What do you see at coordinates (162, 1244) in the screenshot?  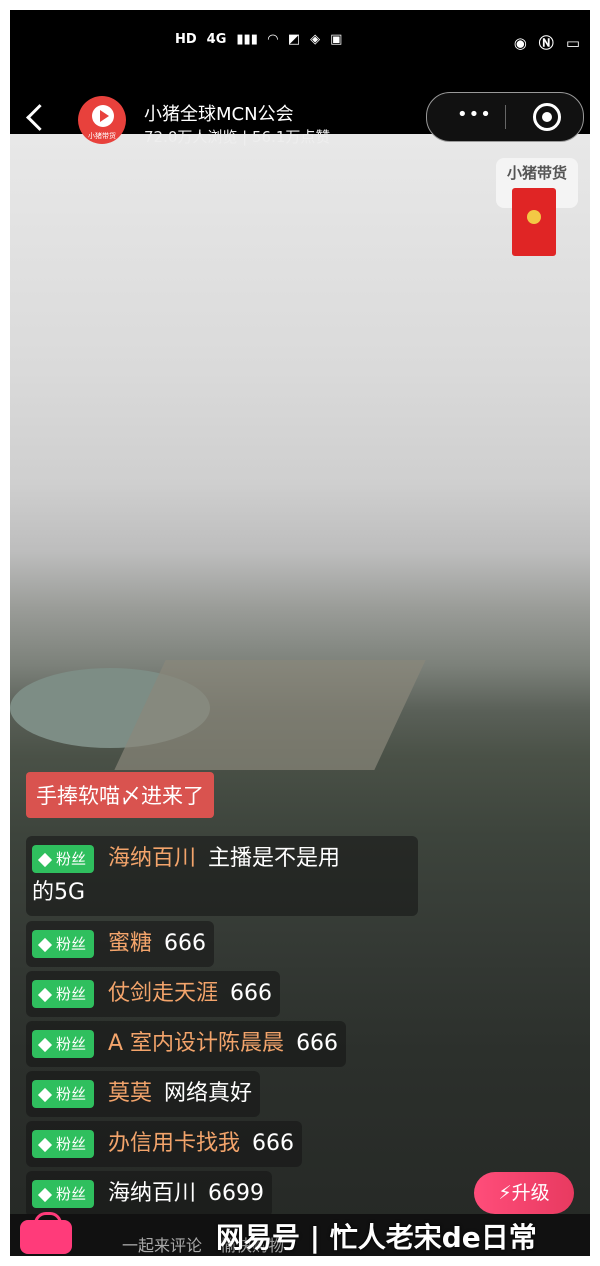 I see `comment-input: 一起来评论` at bounding box center [162, 1244].